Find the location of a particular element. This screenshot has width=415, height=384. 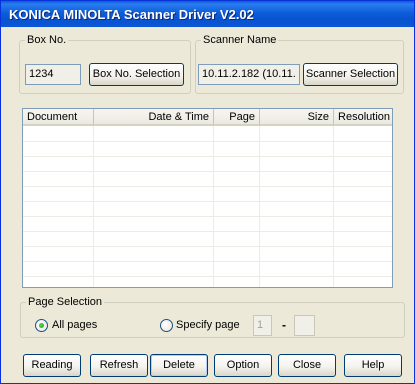

box-no-group-label: Box No. is located at coordinates (47, 40).